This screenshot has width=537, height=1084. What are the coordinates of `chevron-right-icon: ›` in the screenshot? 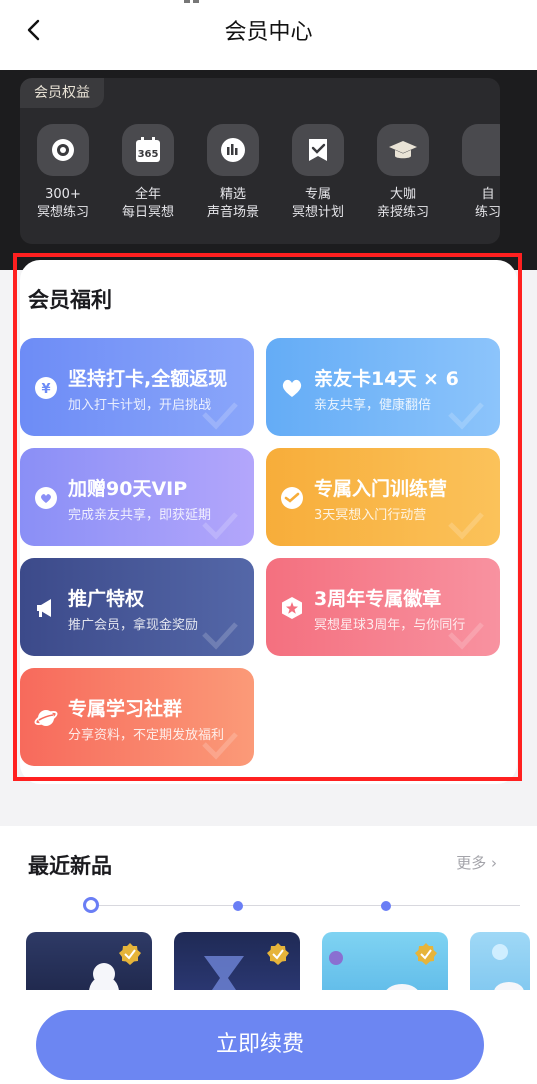 It's located at (491, 863).